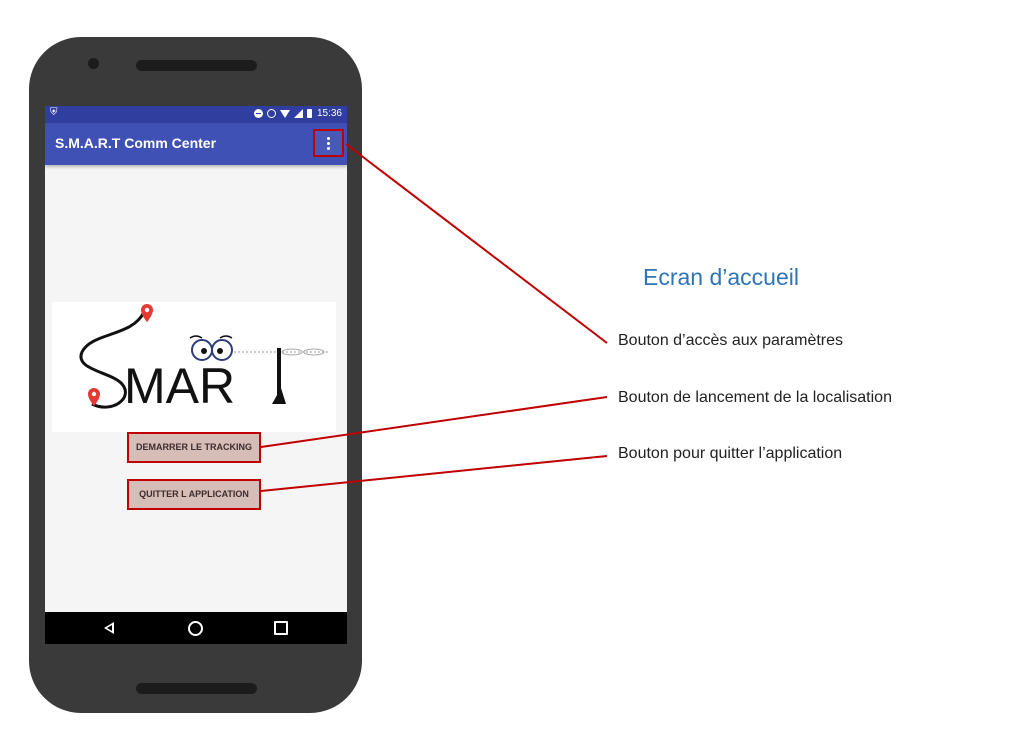 This screenshot has width=1018, height=738. Describe the element at coordinates (434, 473) in the screenshot. I see `callout-line-quit` at that location.